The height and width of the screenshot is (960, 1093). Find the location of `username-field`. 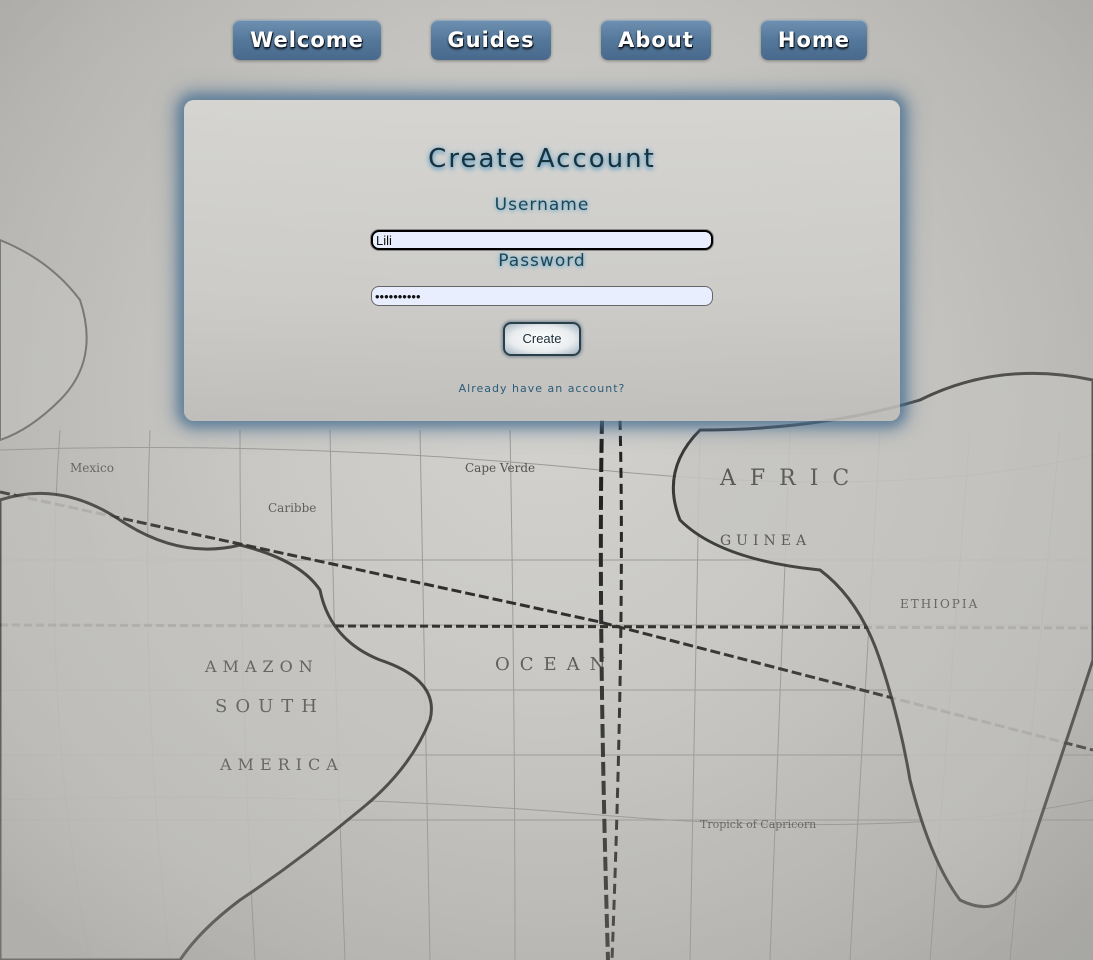

username-field is located at coordinates (542, 240).